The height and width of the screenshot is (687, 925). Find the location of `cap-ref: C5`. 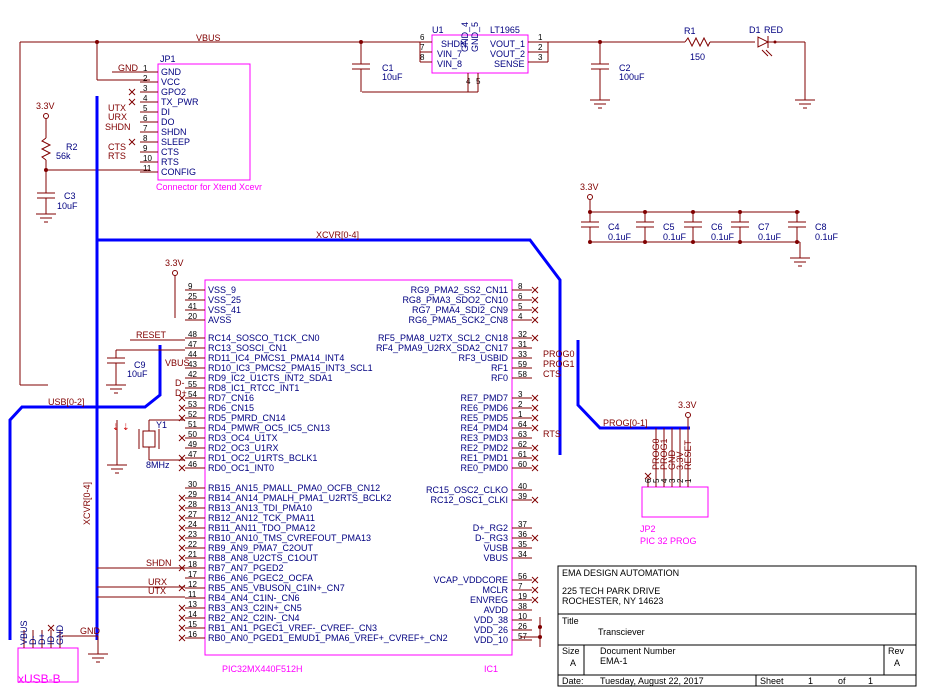

cap-ref: C5 is located at coordinates (669, 227).